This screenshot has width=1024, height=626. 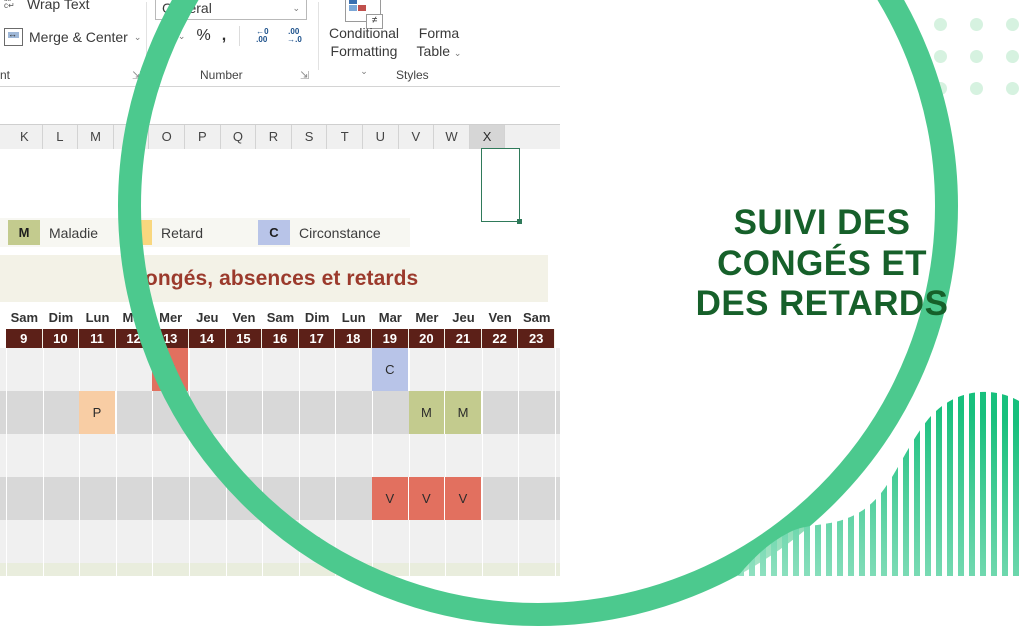 What do you see at coordinates (822, 304) in the screenshot?
I see `title-line-3: DES RETARDS` at bounding box center [822, 304].